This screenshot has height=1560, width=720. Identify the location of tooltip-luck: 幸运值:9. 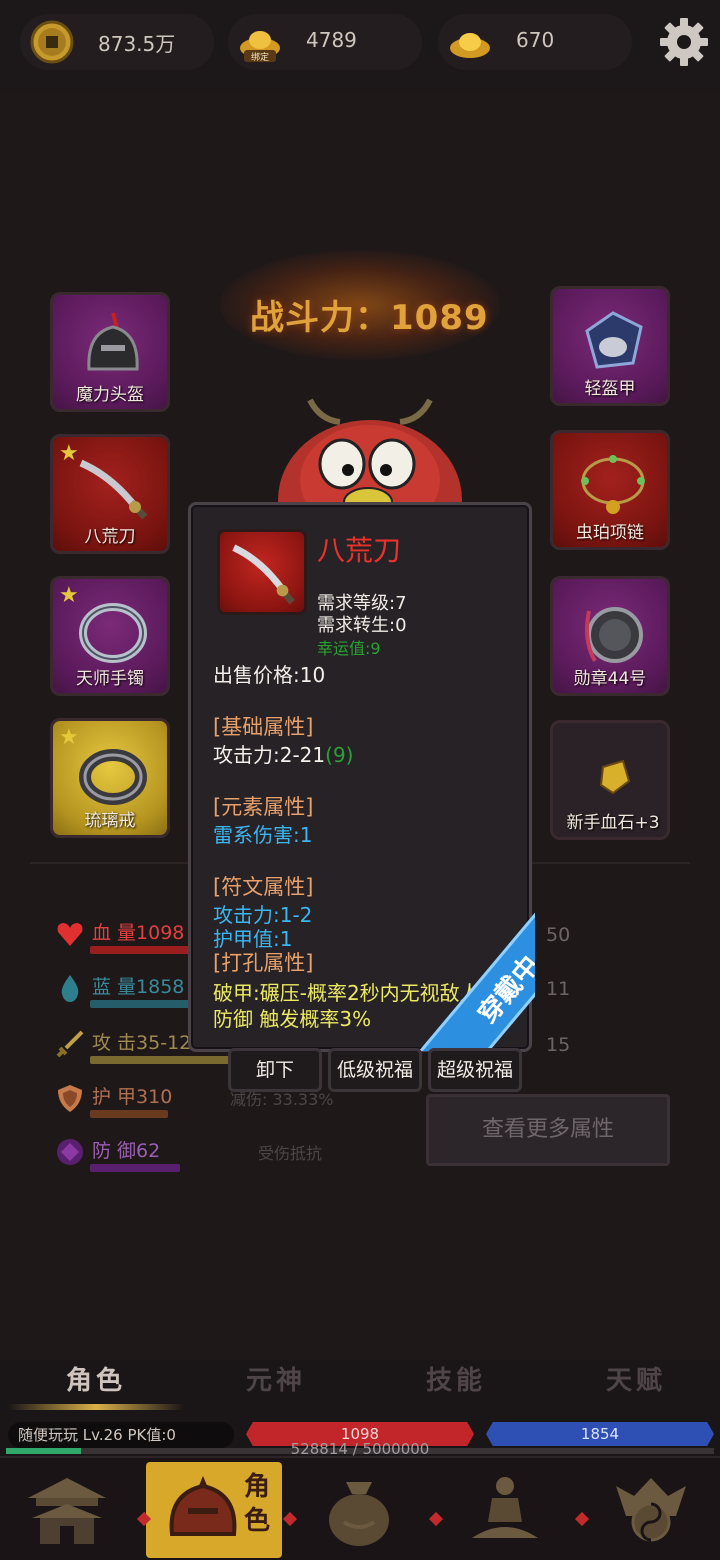
(349, 648).